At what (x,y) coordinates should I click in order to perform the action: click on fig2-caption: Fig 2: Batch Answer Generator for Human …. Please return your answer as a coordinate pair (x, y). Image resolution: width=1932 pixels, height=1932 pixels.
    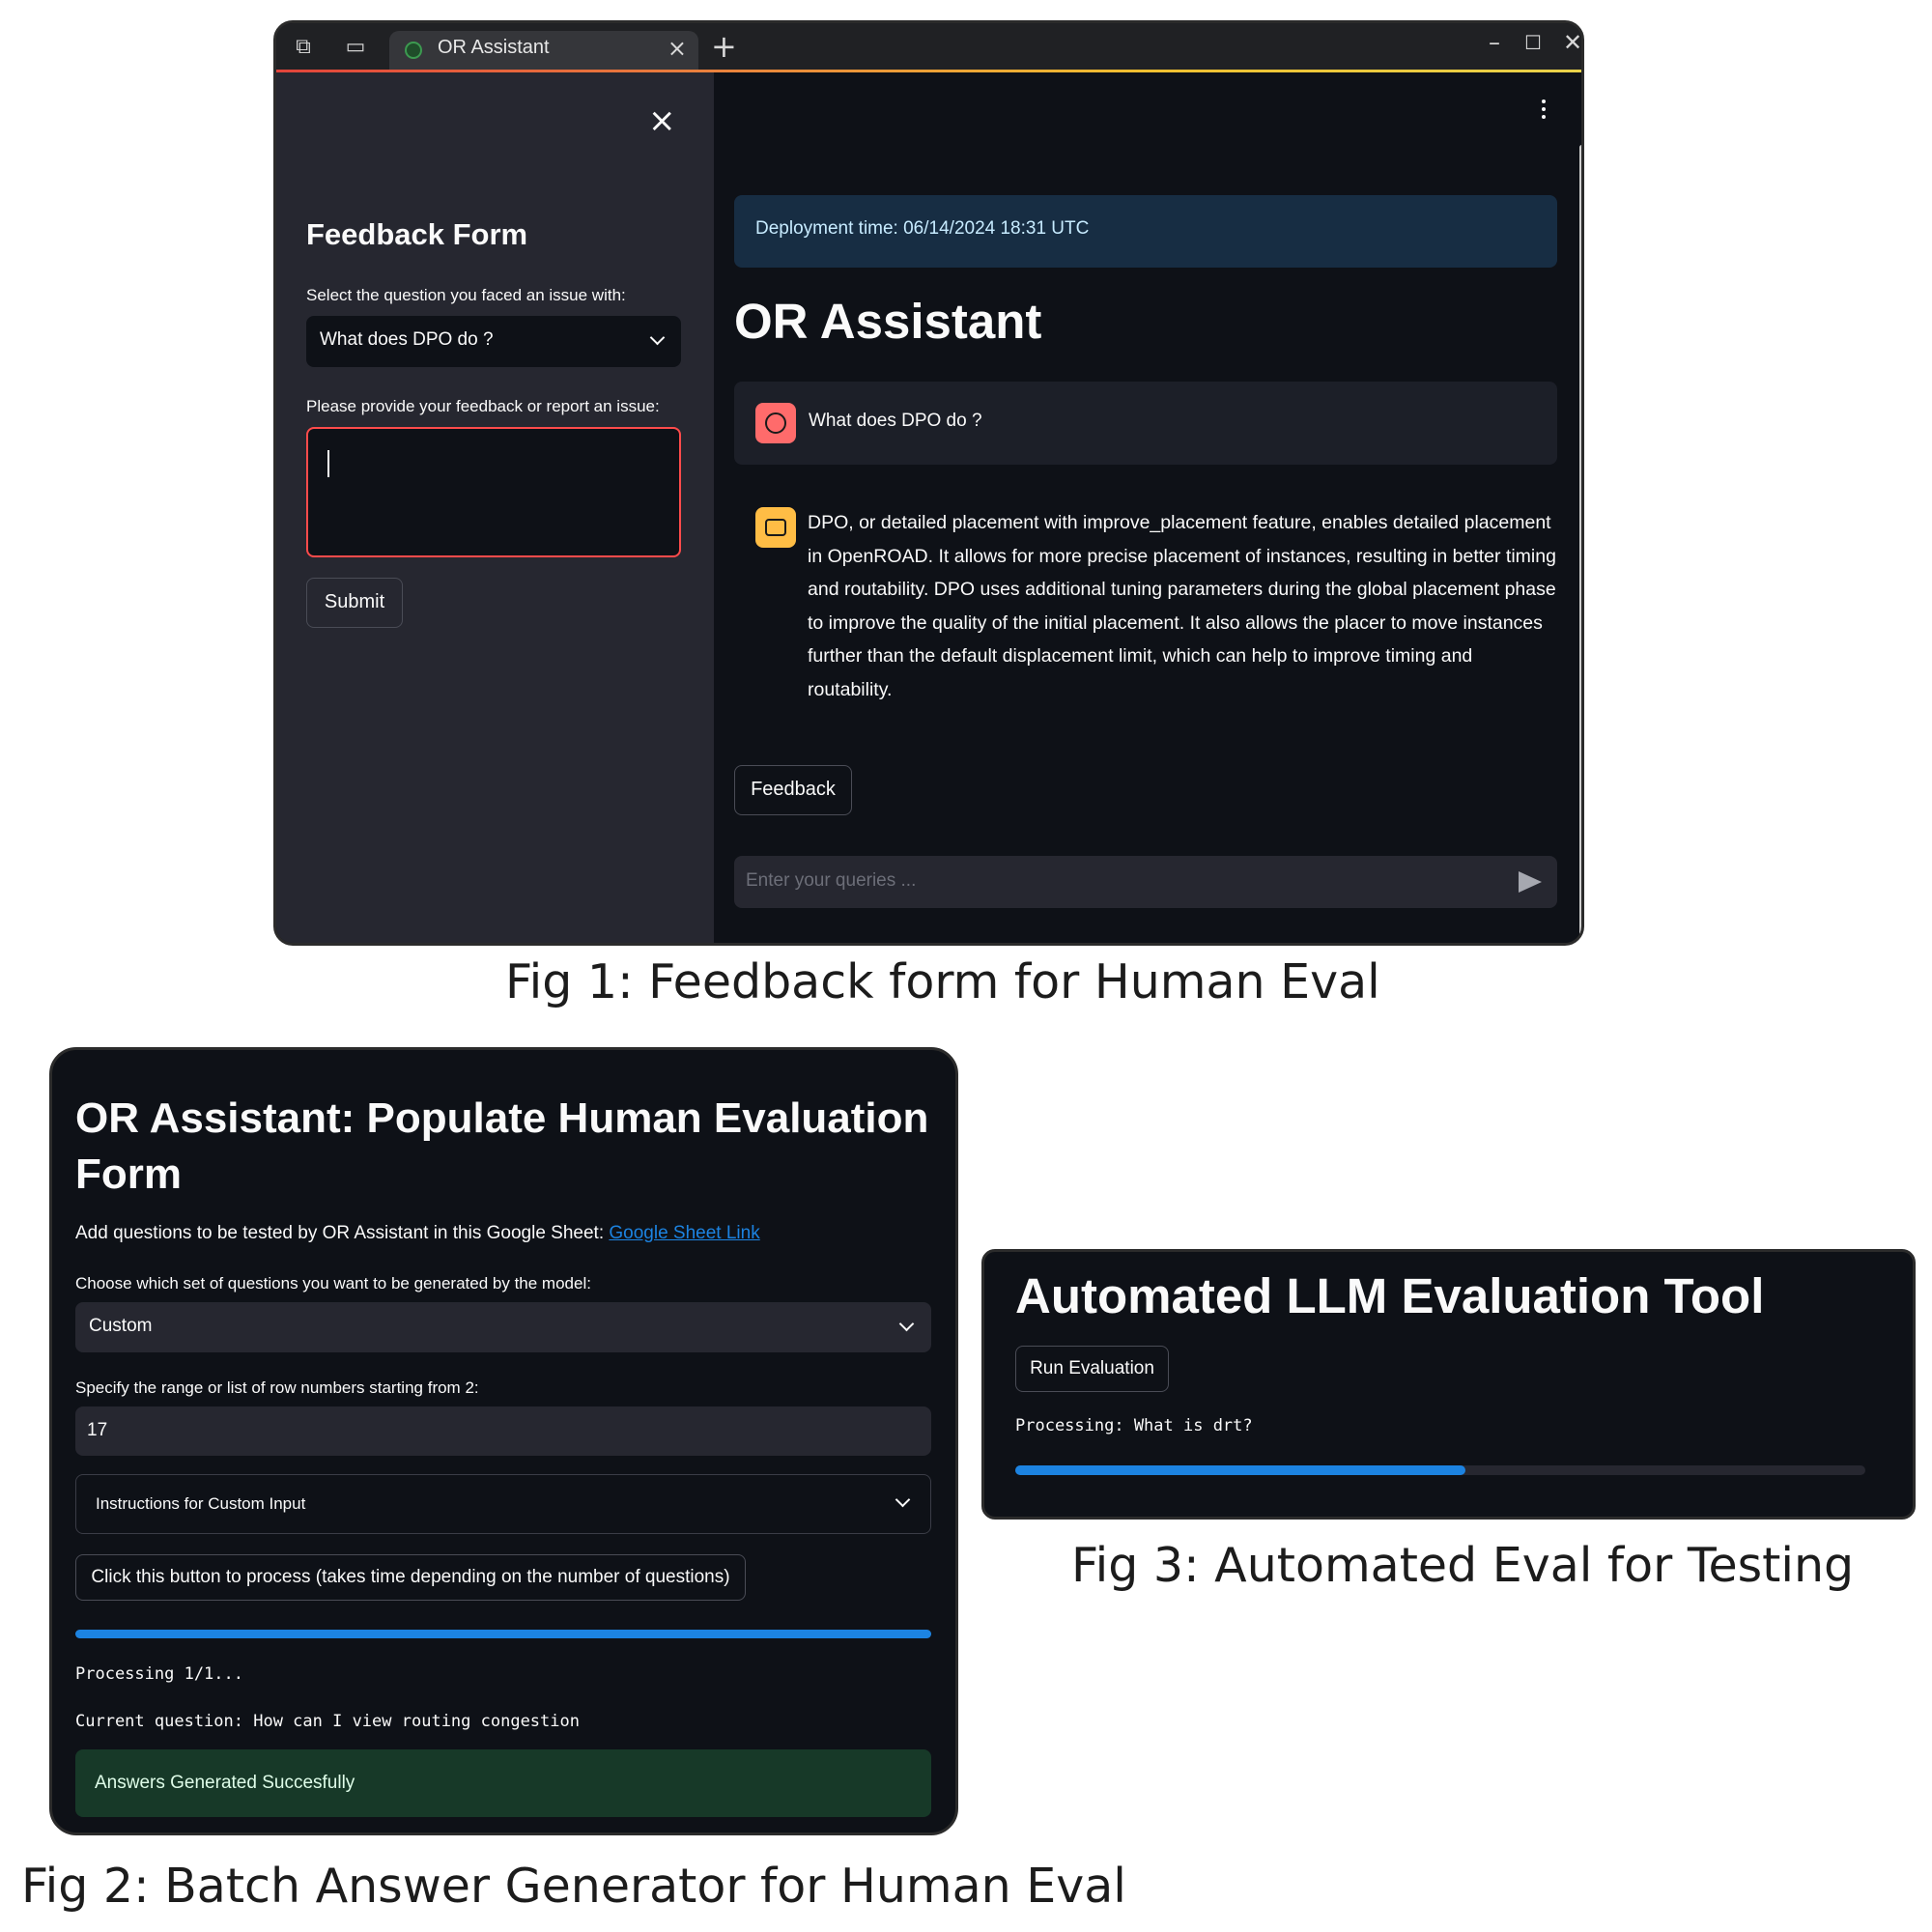
    Looking at the image, I should click on (573, 1886).